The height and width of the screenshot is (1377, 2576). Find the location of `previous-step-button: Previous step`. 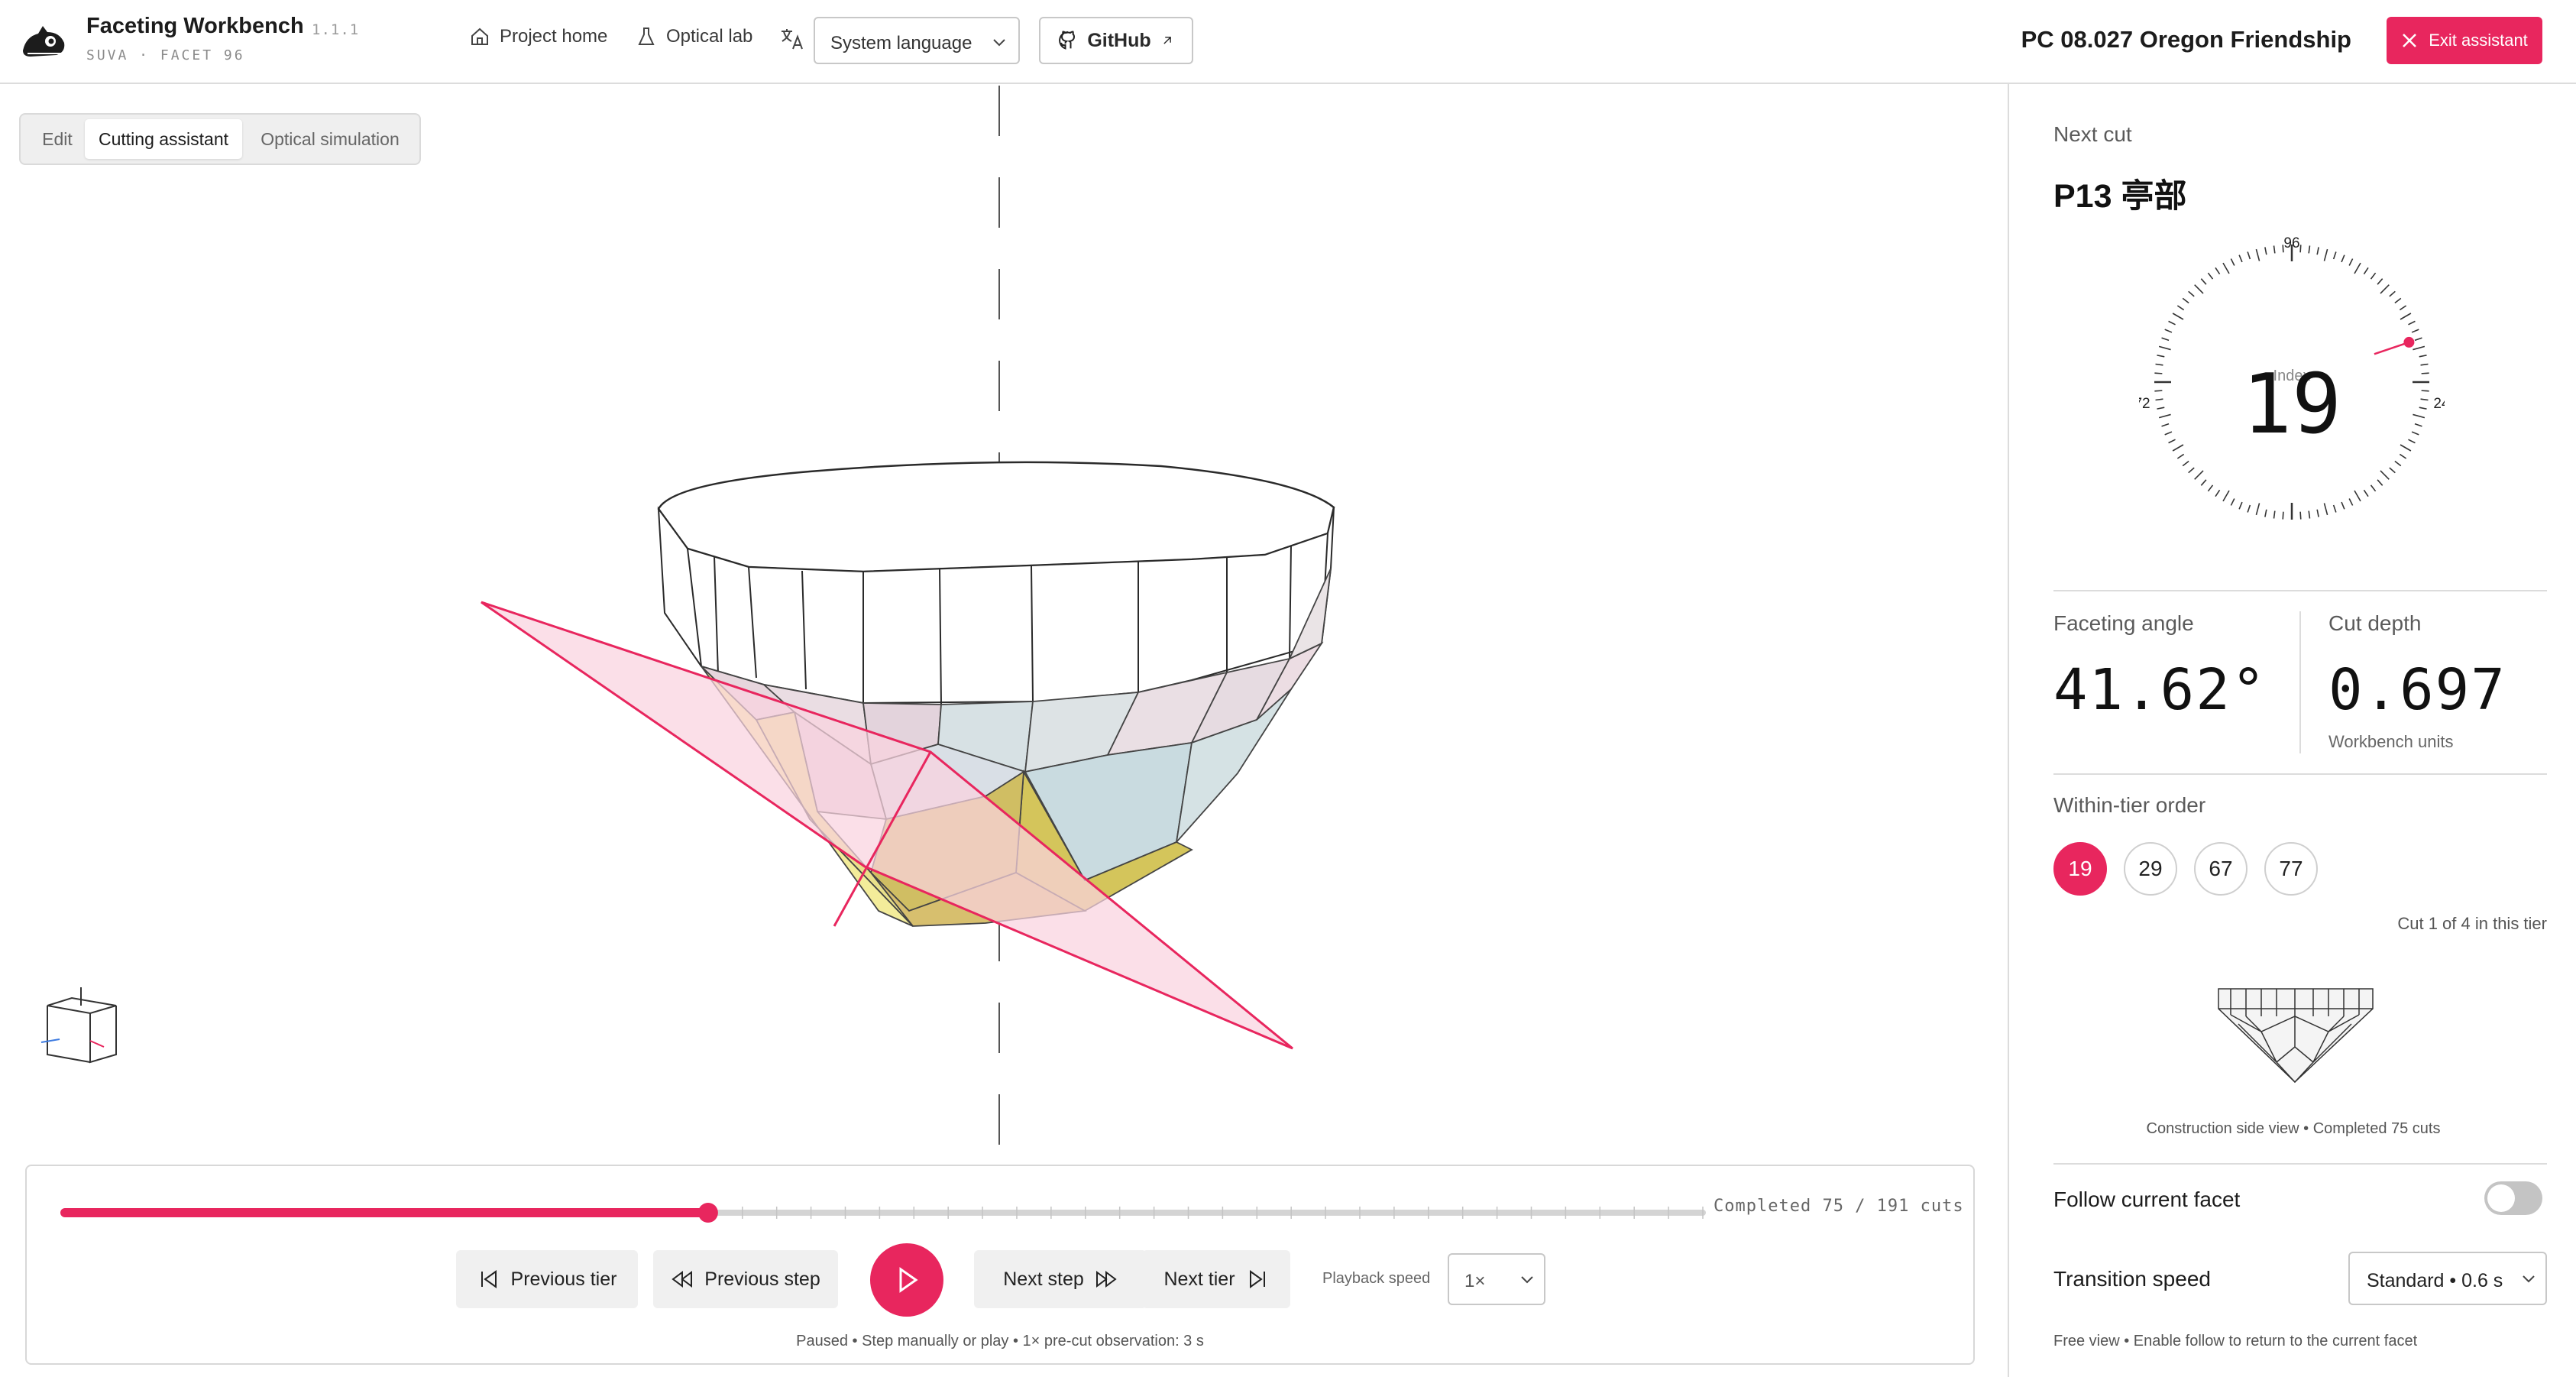

previous-step-button: Previous step is located at coordinates (745, 1279).